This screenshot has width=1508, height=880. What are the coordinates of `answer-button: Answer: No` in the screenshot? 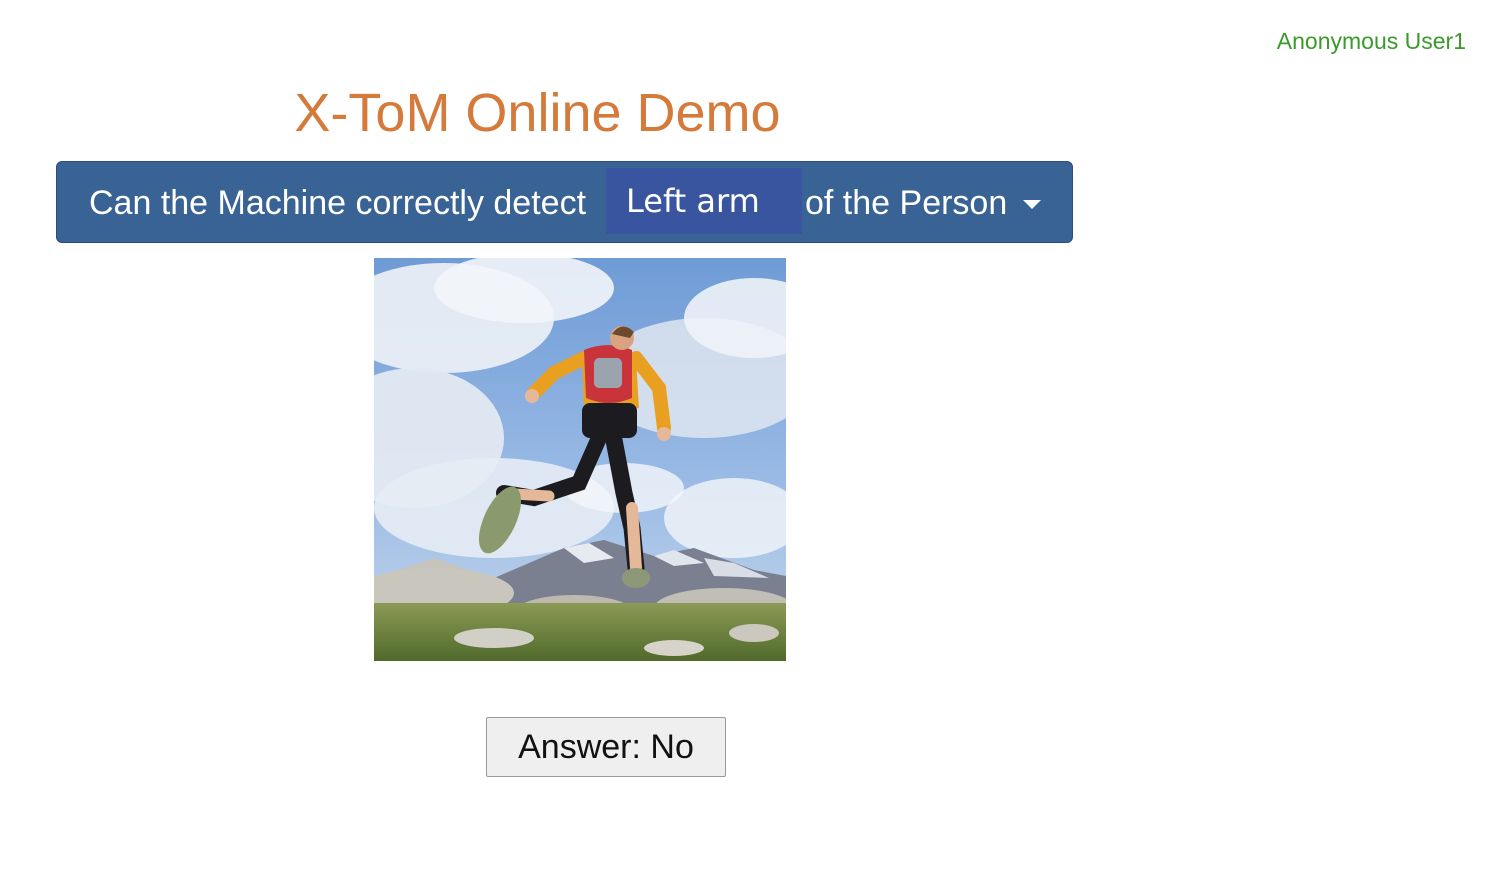 It's located at (606, 747).